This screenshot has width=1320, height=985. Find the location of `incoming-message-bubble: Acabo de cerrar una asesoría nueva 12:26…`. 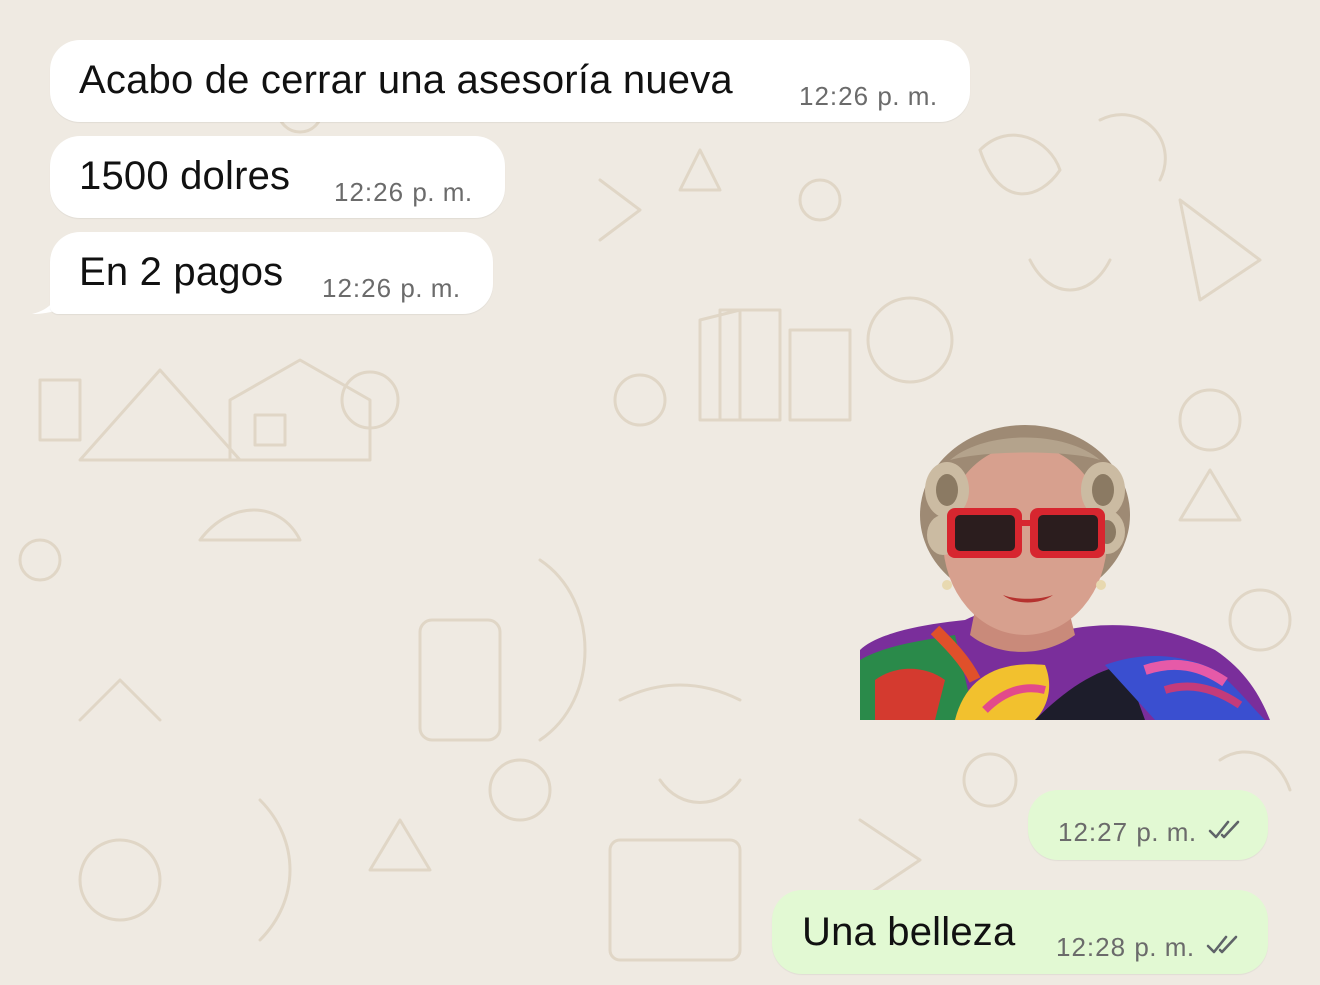

incoming-message-bubble: Acabo de cerrar una asesoría nueva 12:26… is located at coordinates (510, 81).